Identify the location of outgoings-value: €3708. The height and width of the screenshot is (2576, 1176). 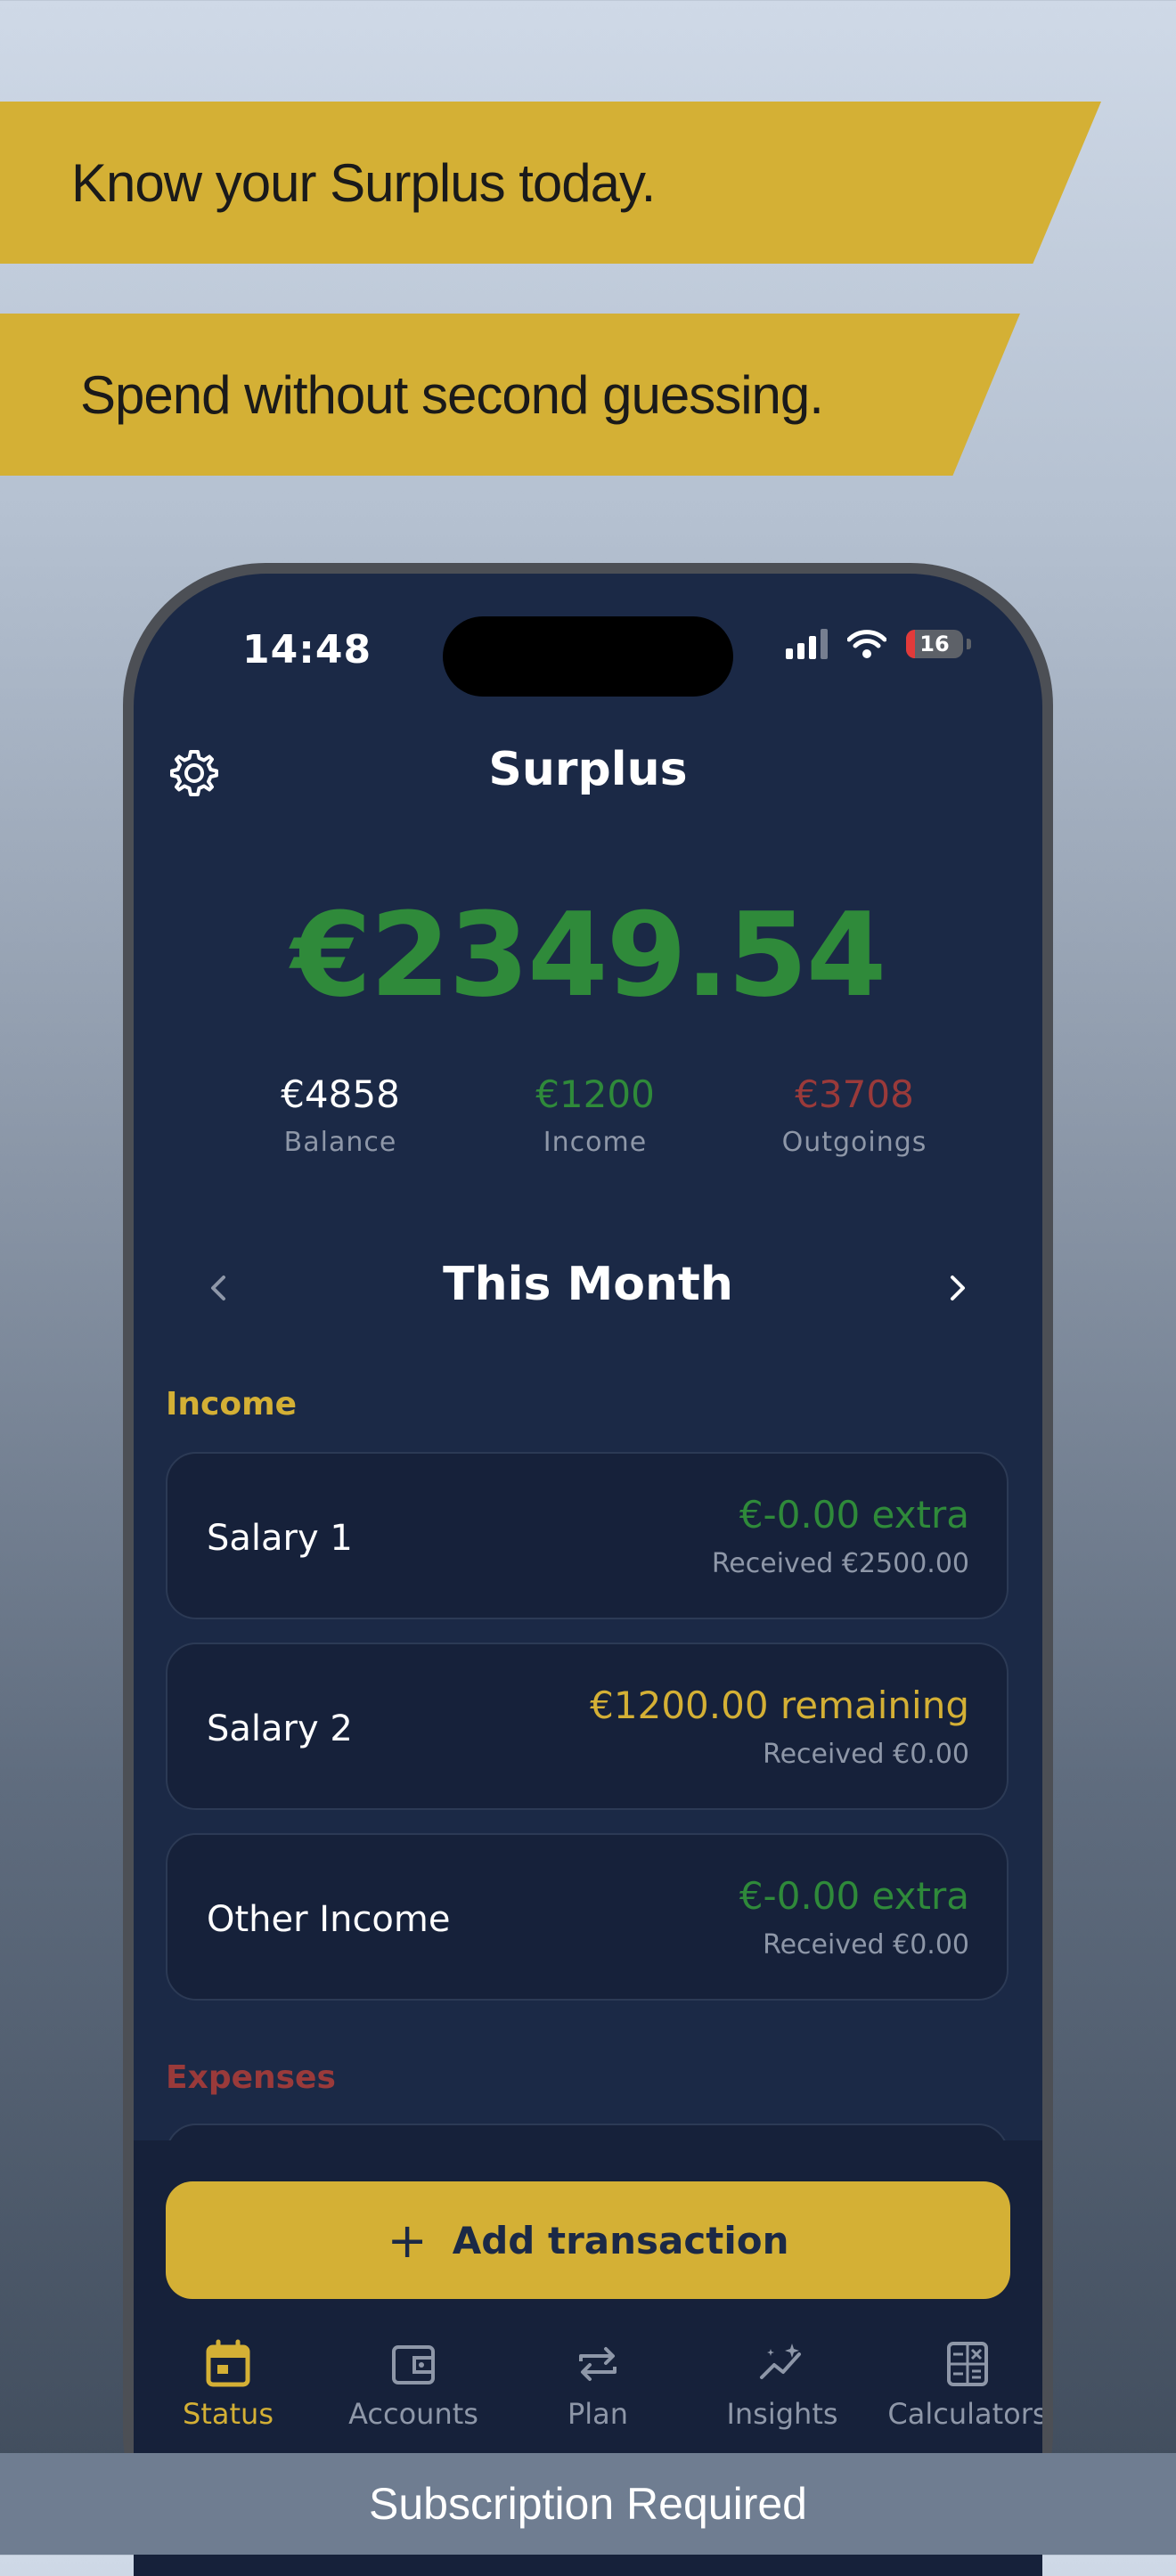
(854, 1094).